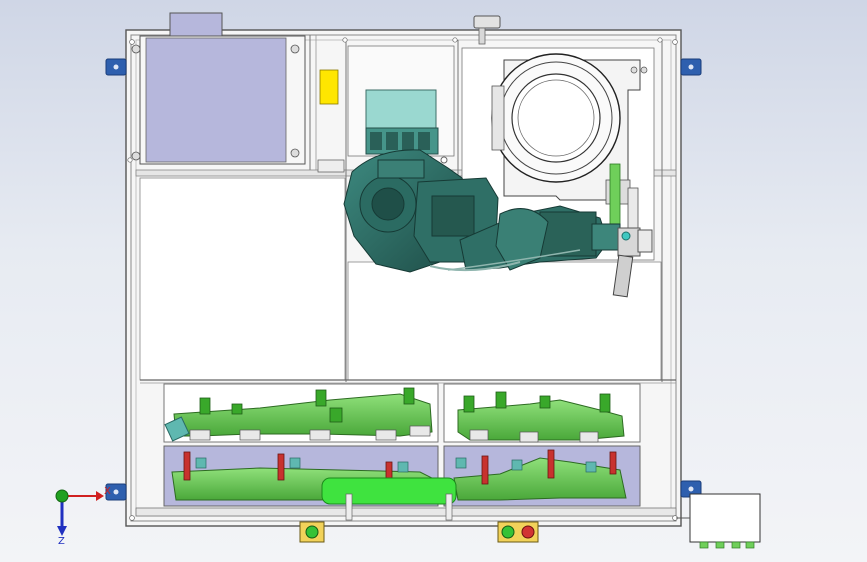 The height and width of the screenshot is (562, 867). Describe the element at coordinates (83, 516) in the screenshot. I see `coordinate-triad: X Z` at that location.